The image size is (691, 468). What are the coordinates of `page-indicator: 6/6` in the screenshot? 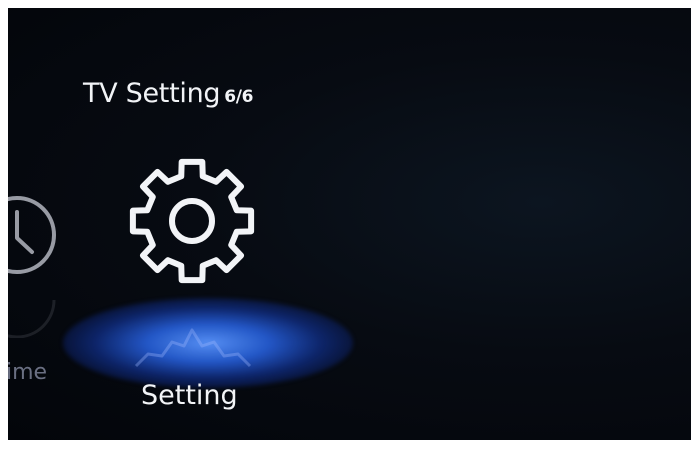 It's located at (239, 97).